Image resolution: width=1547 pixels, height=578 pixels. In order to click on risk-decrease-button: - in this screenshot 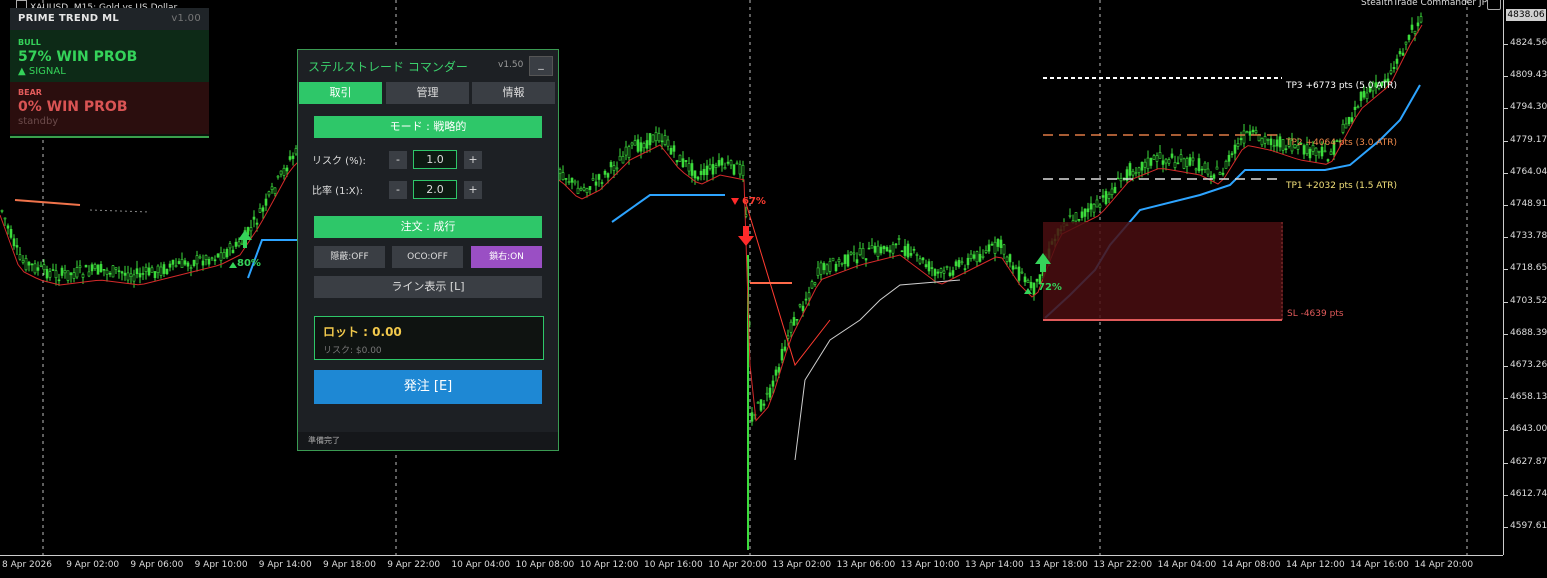, I will do `click(398, 160)`.